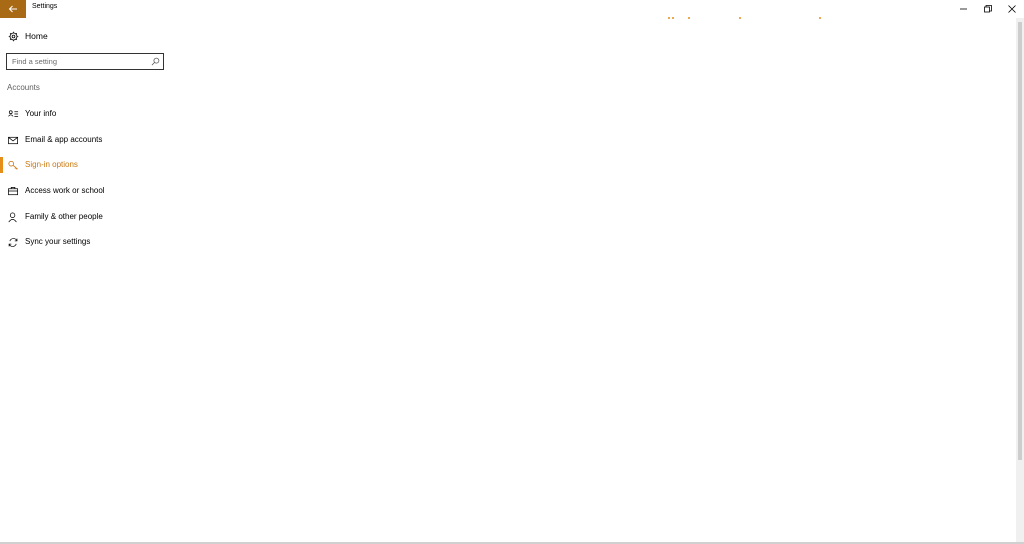 The height and width of the screenshot is (544, 1024). What do you see at coordinates (64, 139) in the screenshot?
I see `sidebar-item-label: Email & app accounts` at bounding box center [64, 139].